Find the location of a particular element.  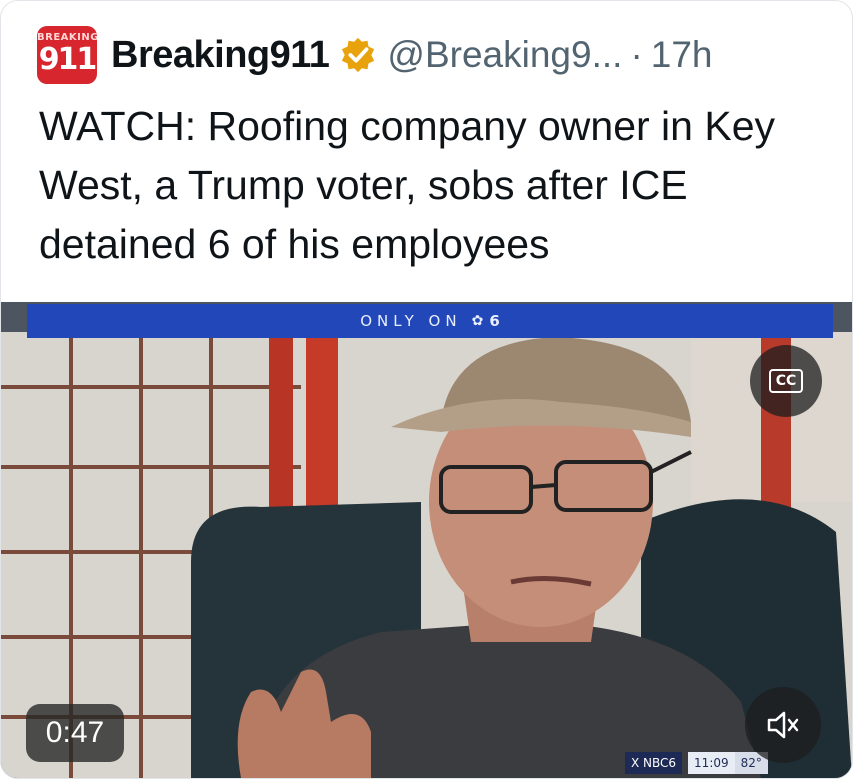

only-on-banner: ONLY ON ✿ 6 is located at coordinates (430, 321).